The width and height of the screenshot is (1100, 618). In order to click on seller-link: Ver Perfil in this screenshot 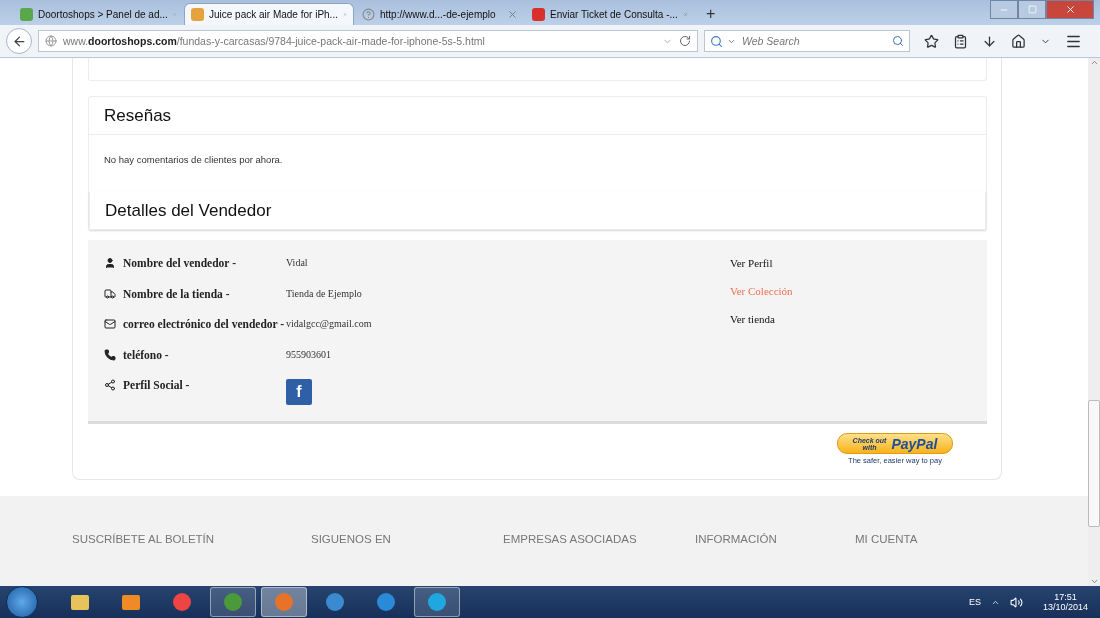, I will do `click(761, 265)`.